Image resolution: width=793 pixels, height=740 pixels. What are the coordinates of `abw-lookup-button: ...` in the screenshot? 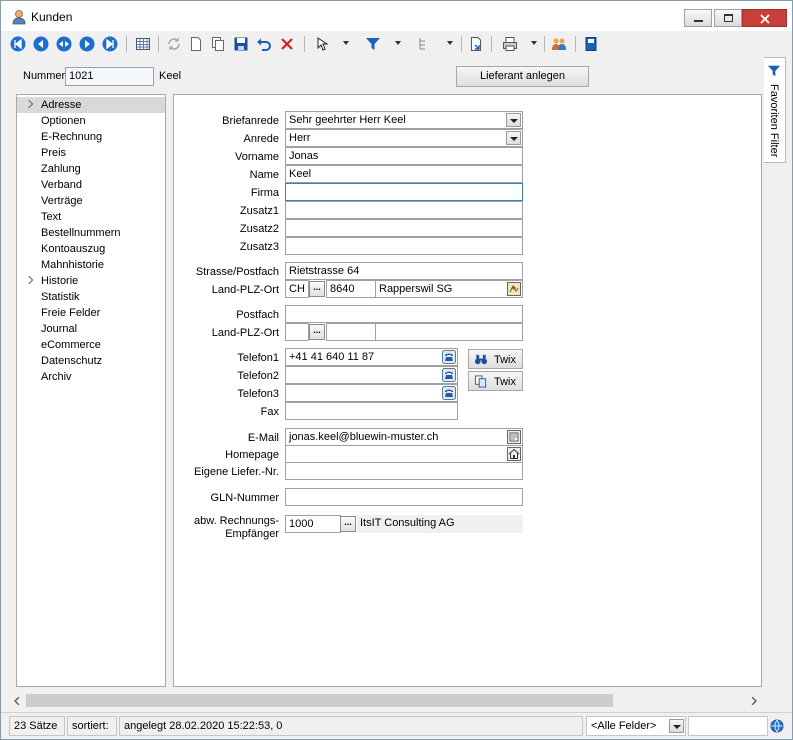 It's located at (348, 524).